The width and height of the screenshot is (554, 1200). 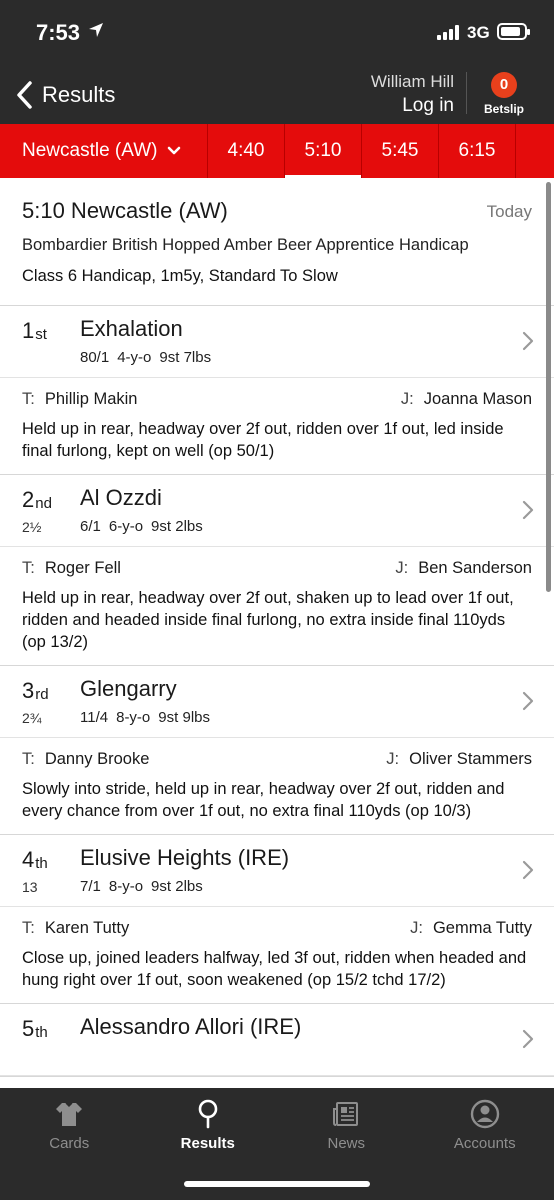 I want to click on tab-race-time: 5:45, so click(x=400, y=151).